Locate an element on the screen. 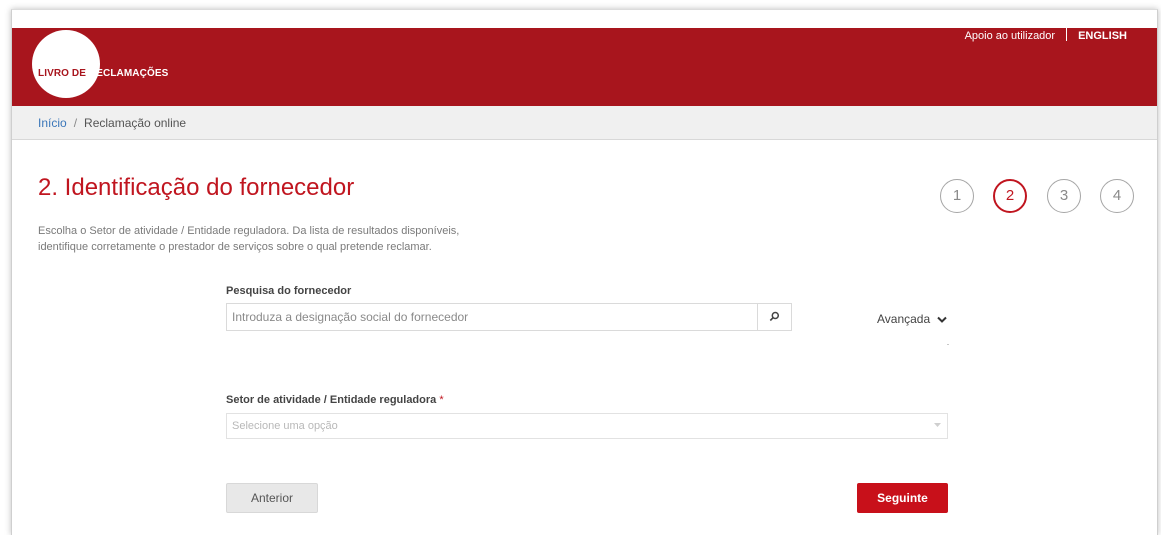 The image size is (1161, 535). support-link: Apoio ao utilizador is located at coordinates (1010, 36).